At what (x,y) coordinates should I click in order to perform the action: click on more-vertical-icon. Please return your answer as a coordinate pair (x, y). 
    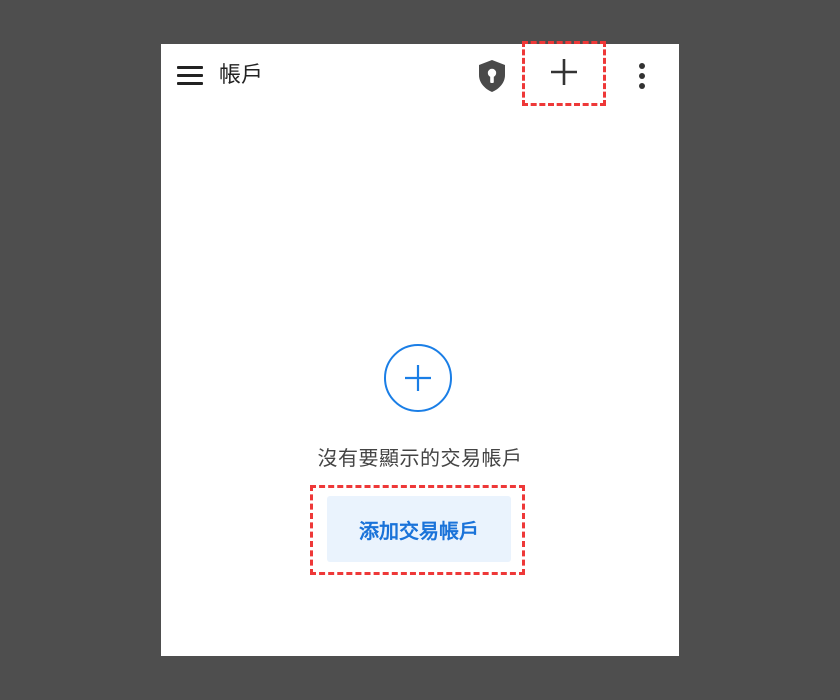
    Looking at the image, I should click on (642, 76).